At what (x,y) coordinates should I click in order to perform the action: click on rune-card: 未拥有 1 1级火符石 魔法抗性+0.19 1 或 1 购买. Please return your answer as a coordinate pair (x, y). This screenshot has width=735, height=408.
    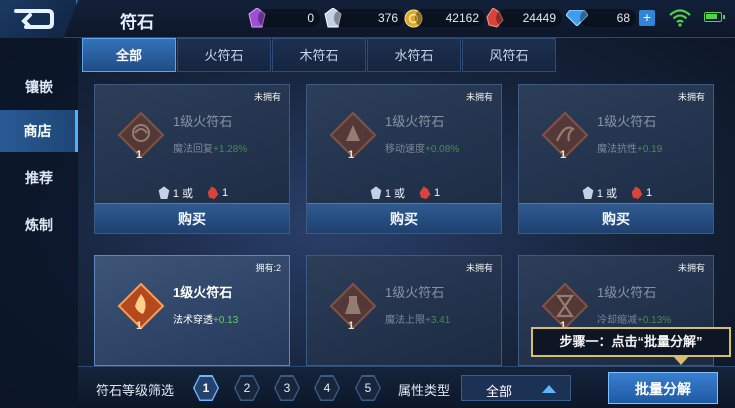
    Looking at the image, I should click on (616, 159).